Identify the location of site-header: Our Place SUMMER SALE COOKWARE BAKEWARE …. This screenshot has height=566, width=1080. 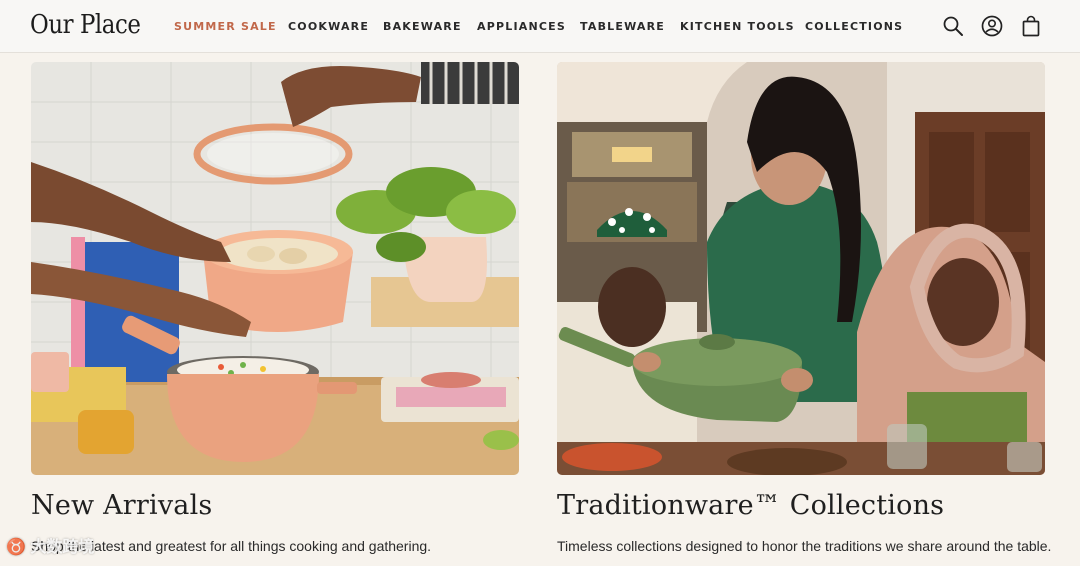
(540, 26).